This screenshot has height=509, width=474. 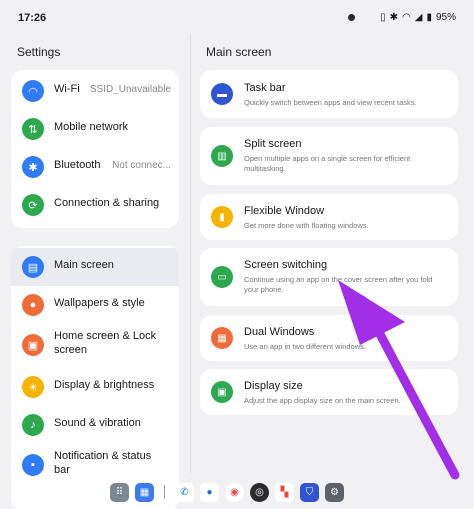 I want to click on settings-item-home-lock-screen: ▣ Home screen & Lock screen, so click(x=95, y=345).